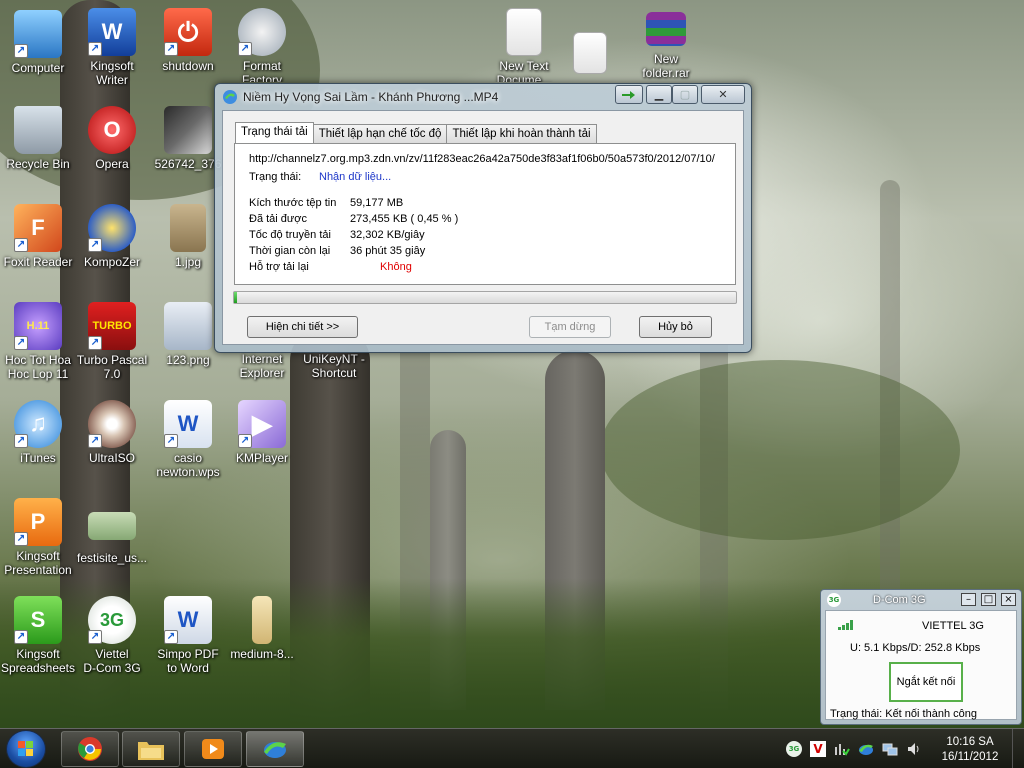  I want to click on maximize-button: ▢, so click(685, 94).